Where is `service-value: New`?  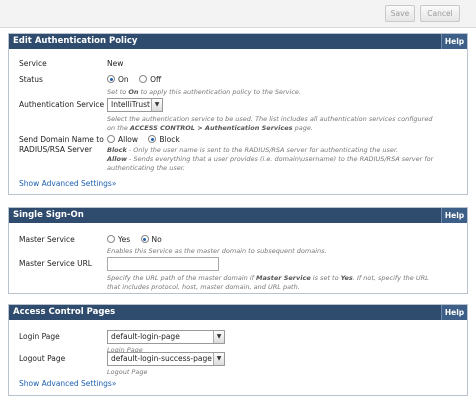 service-value: New is located at coordinates (115, 63).